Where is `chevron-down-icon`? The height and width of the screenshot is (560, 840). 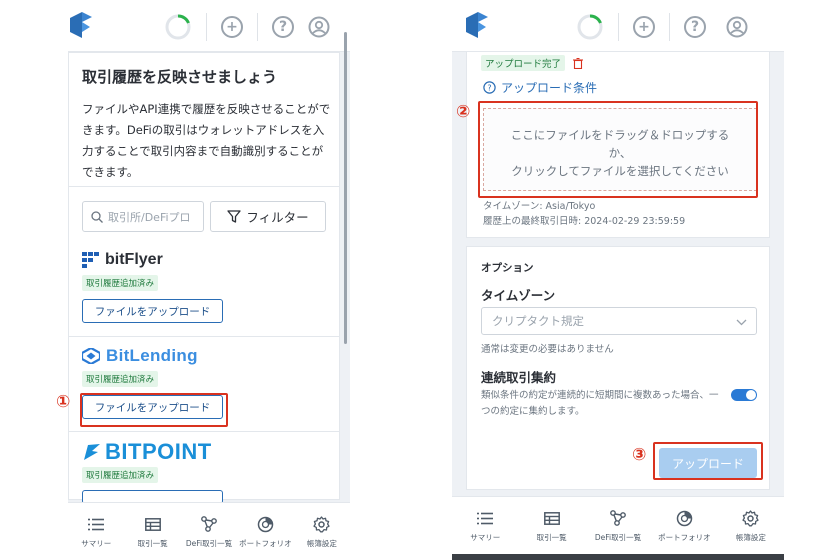
chevron-down-icon is located at coordinates (741, 322).